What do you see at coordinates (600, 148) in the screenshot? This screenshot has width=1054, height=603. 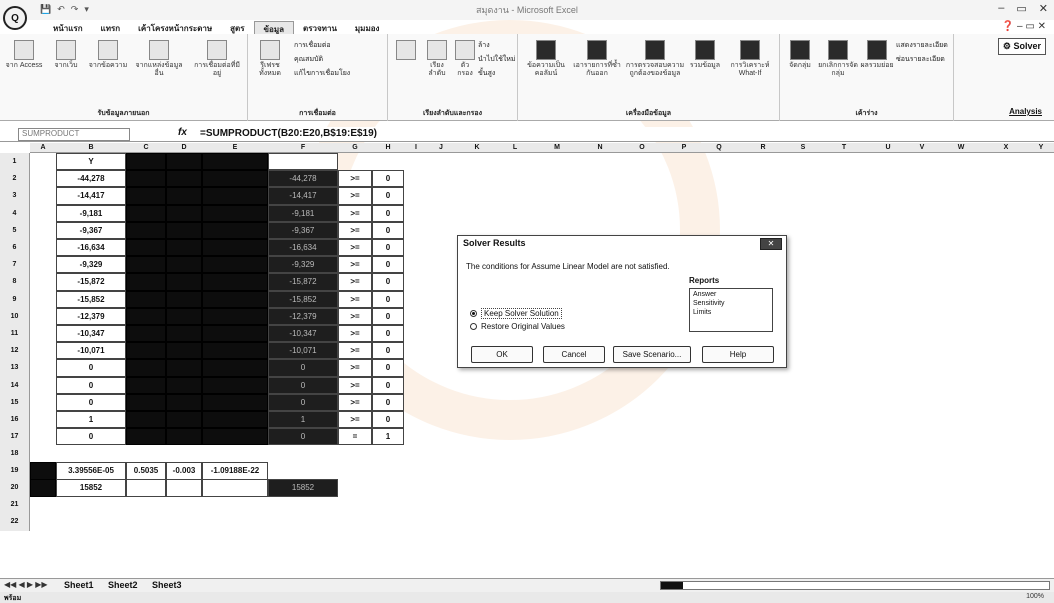 I see `column-header: N` at bounding box center [600, 148].